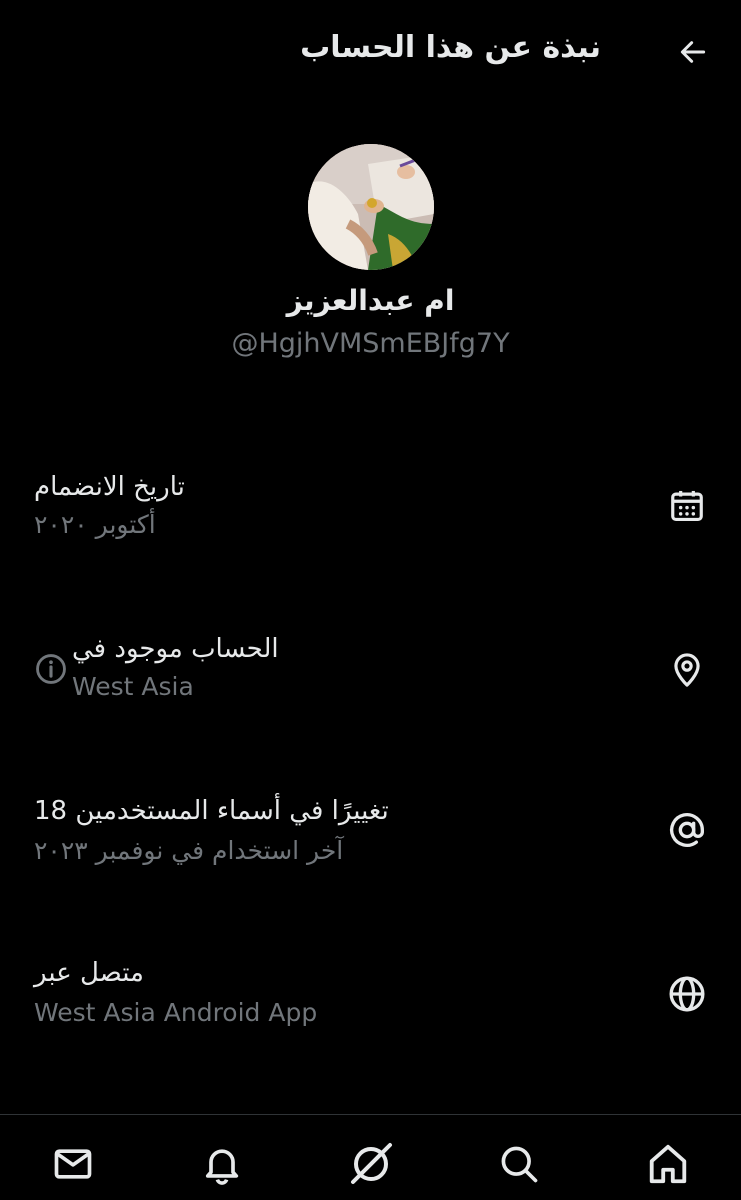 This screenshot has height=1200, width=741. I want to click on at-sign-icon, so click(687, 830).